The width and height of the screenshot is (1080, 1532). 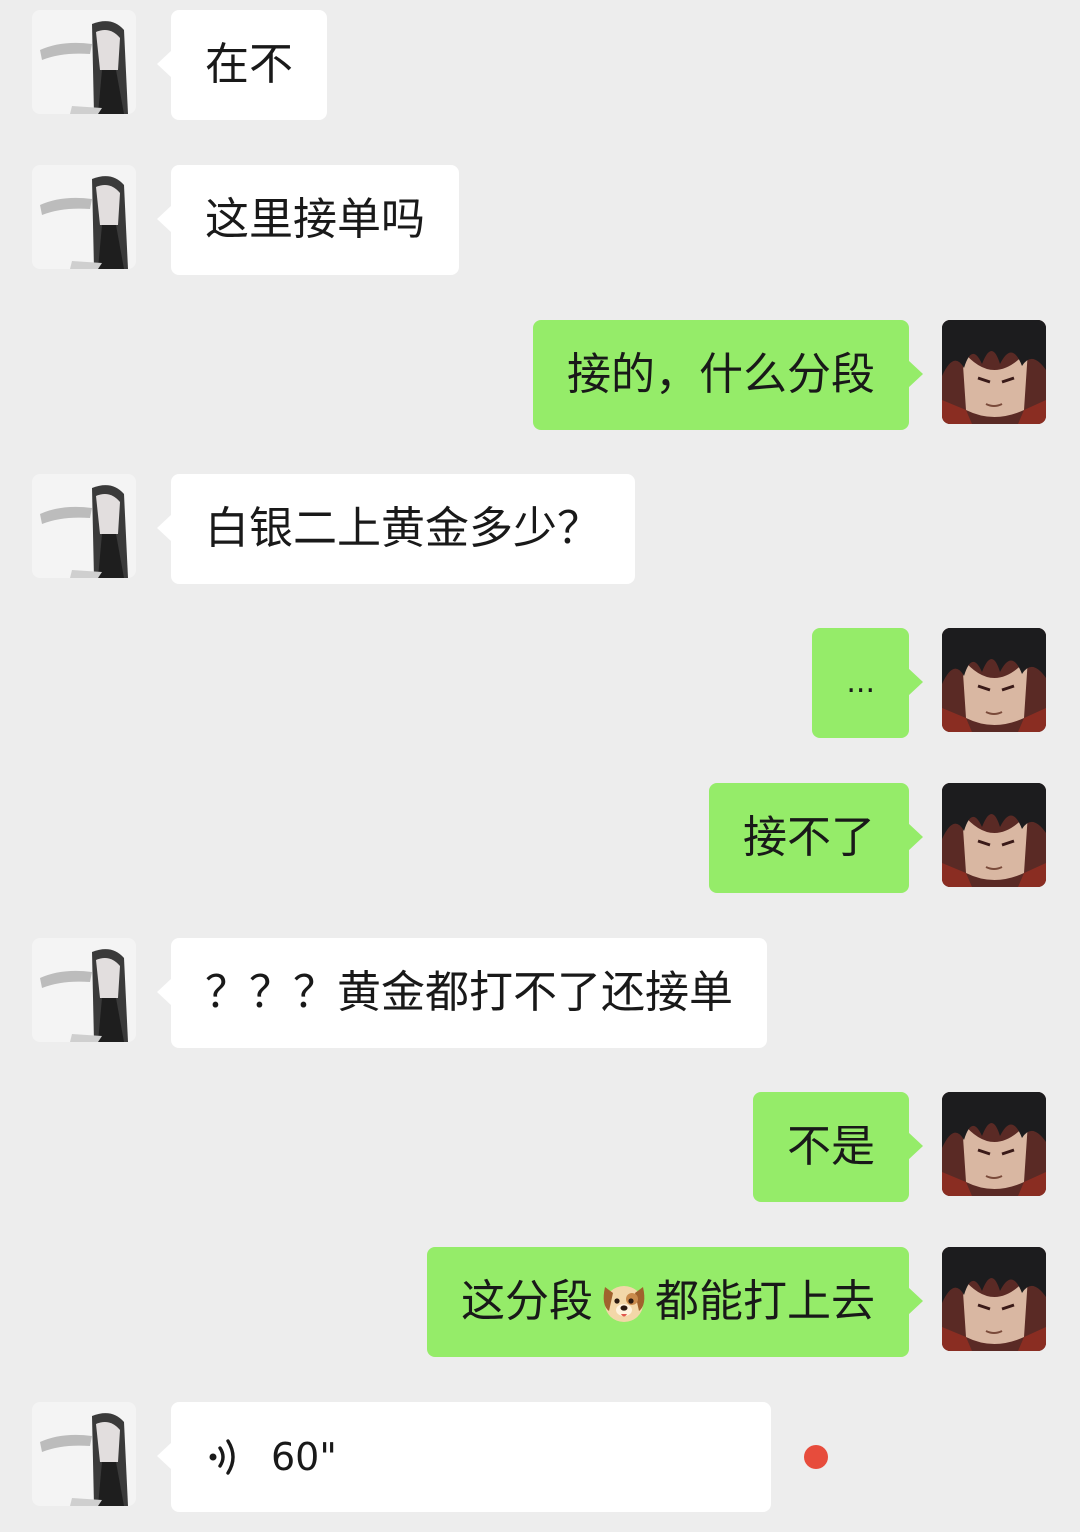 I want to click on message-incoming: 在不, so click(x=540, y=65).